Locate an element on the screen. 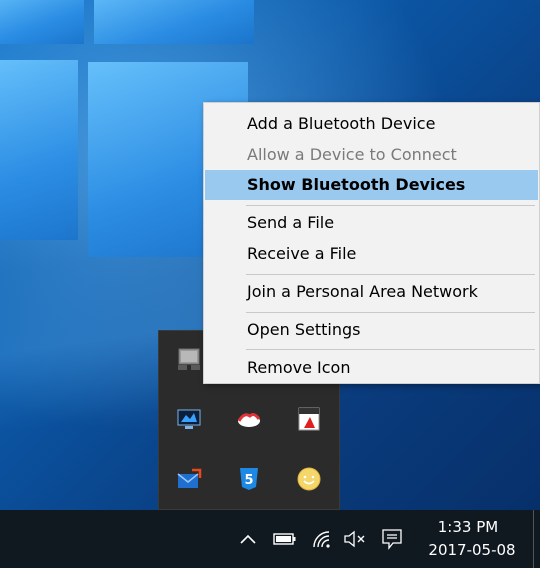 This screenshot has width=540, height=568. menu-item-receive-a-file: Receive a File is located at coordinates (371, 254).